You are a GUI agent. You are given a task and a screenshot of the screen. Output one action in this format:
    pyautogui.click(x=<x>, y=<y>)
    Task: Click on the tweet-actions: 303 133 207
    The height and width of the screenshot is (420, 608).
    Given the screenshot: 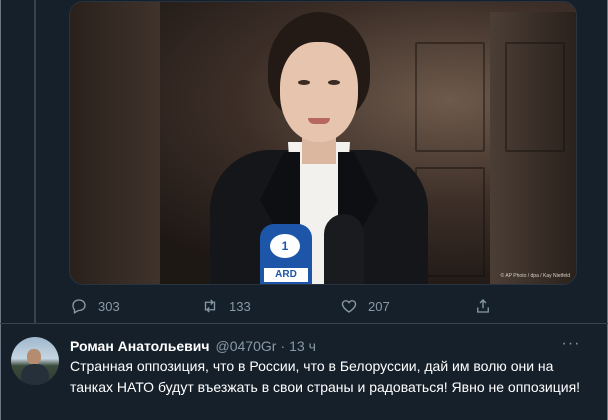 What is the action you would take?
    pyautogui.click(x=290, y=306)
    